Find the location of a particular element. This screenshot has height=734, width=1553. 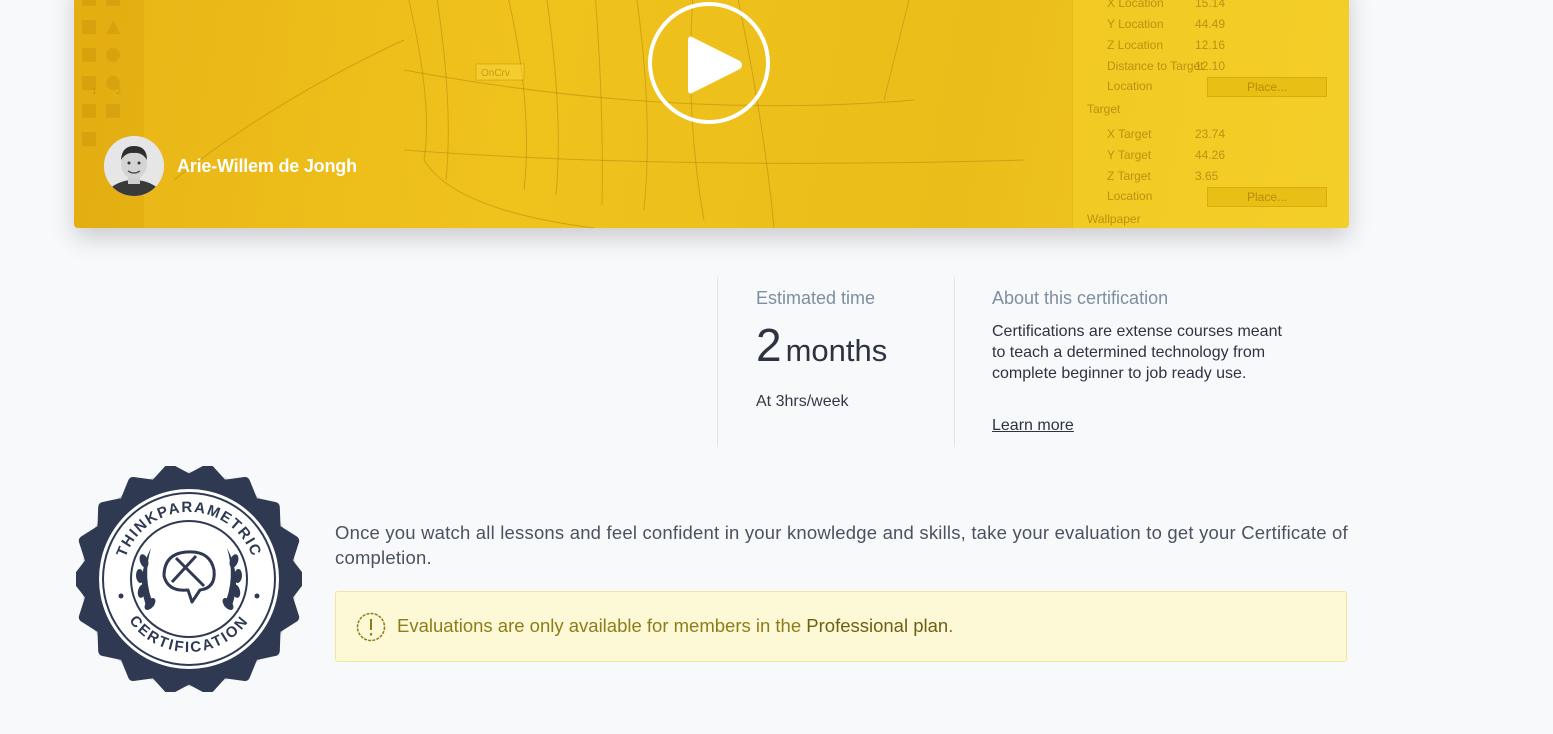

panel-value: 12.16 is located at coordinates (1210, 45).